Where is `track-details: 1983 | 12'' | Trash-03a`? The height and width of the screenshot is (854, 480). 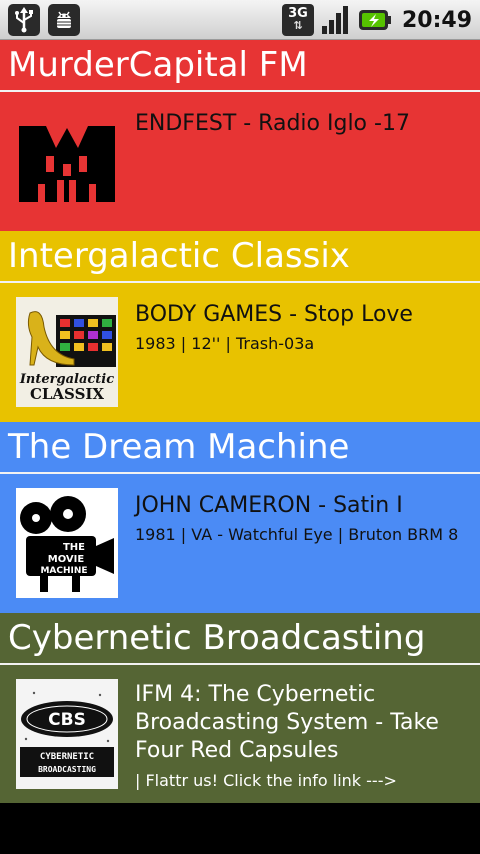
track-details: 1983 | 12'' | Trash-03a is located at coordinates (225, 343).